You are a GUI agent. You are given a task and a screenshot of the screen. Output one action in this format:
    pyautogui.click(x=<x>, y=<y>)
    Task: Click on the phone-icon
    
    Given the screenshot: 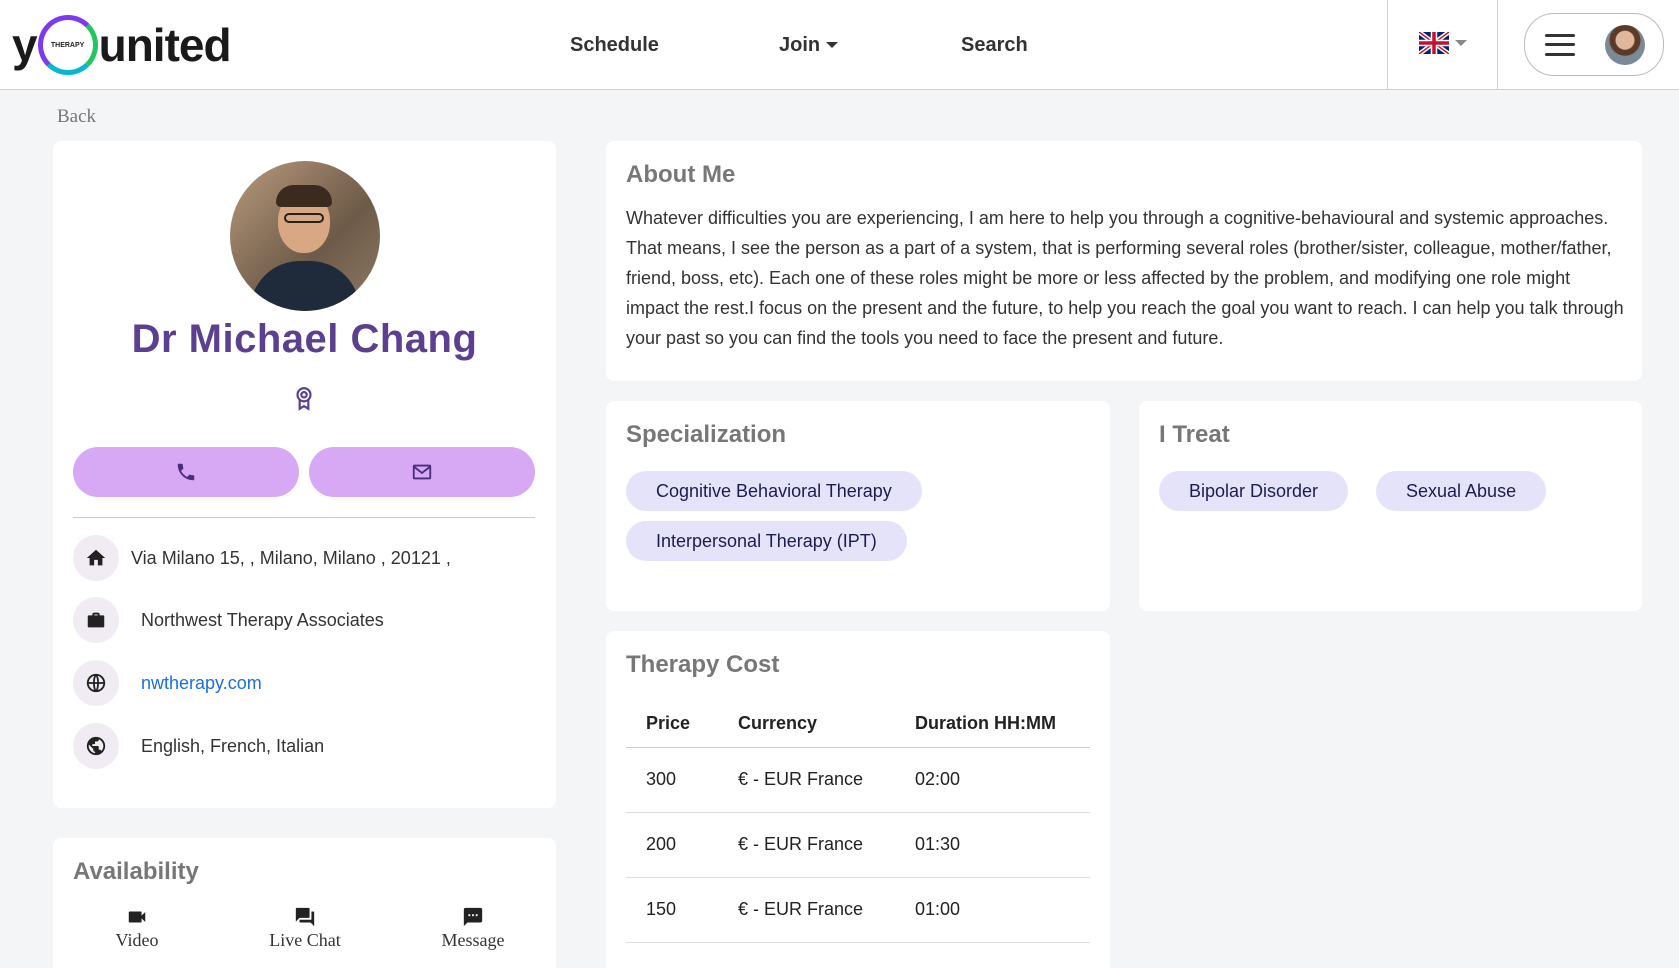 What is the action you would take?
    pyautogui.click(x=186, y=472)
    